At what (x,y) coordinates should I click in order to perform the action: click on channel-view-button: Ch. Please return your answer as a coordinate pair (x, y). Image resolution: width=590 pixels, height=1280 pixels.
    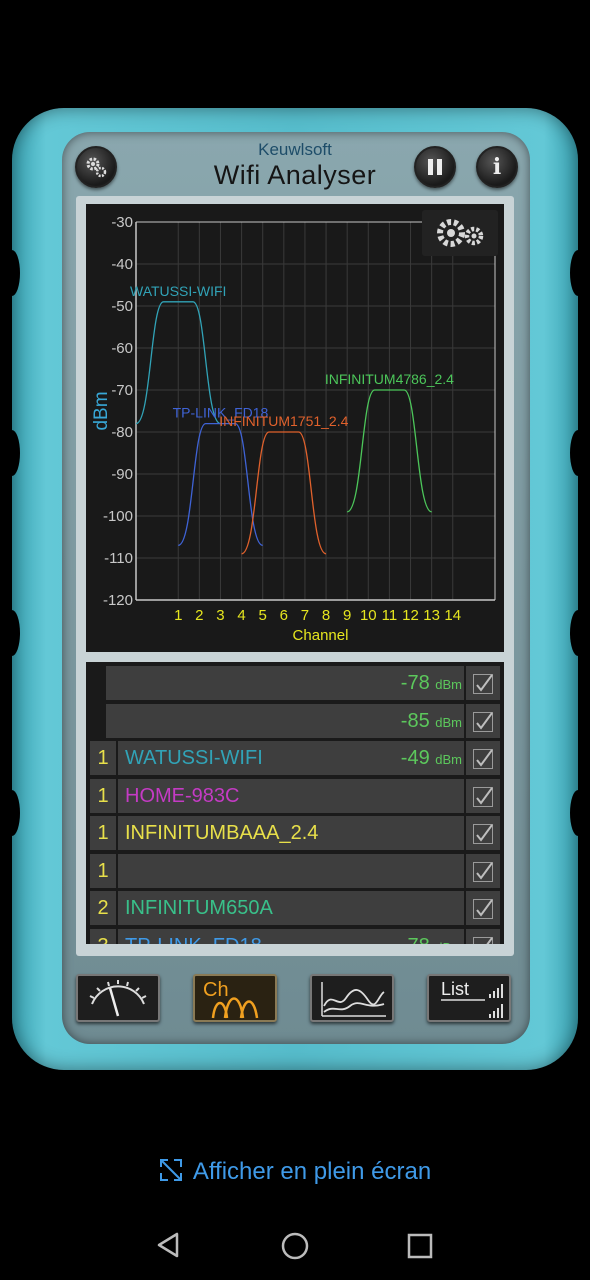
    Looking at the image, I should click on (235, 998).